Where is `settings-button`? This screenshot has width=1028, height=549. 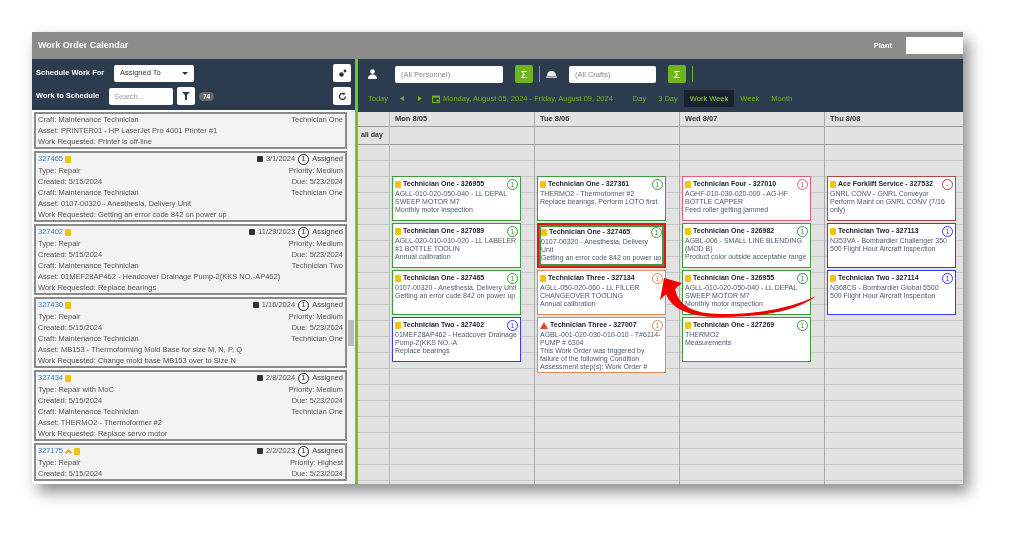 settings-button is located at coordinates (342, 73).